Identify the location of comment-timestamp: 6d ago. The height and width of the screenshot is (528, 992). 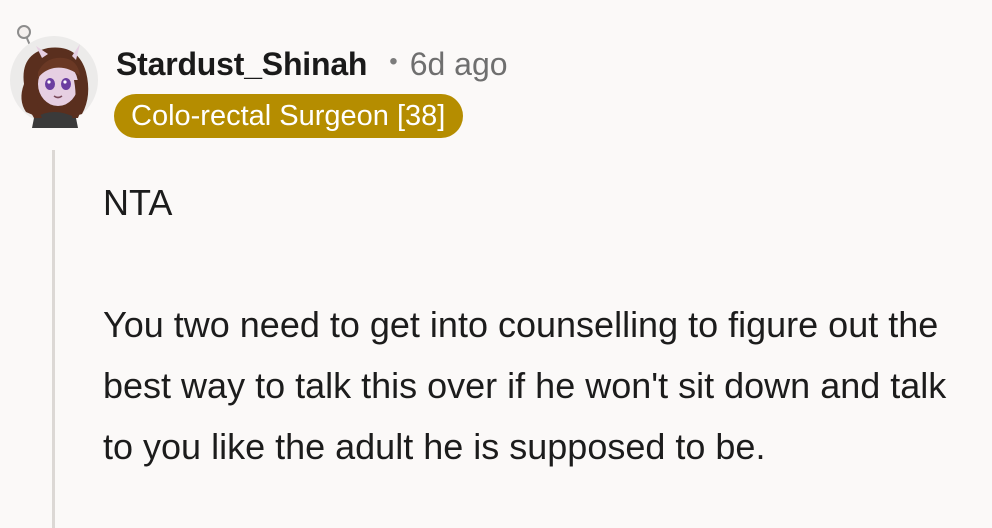
(459, 64).